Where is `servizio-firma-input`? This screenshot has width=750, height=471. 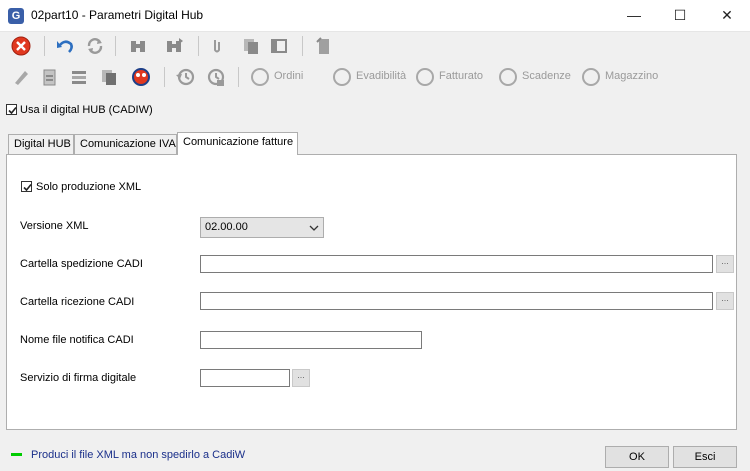 servizio-firma-input is located at coordinates (245, 378).